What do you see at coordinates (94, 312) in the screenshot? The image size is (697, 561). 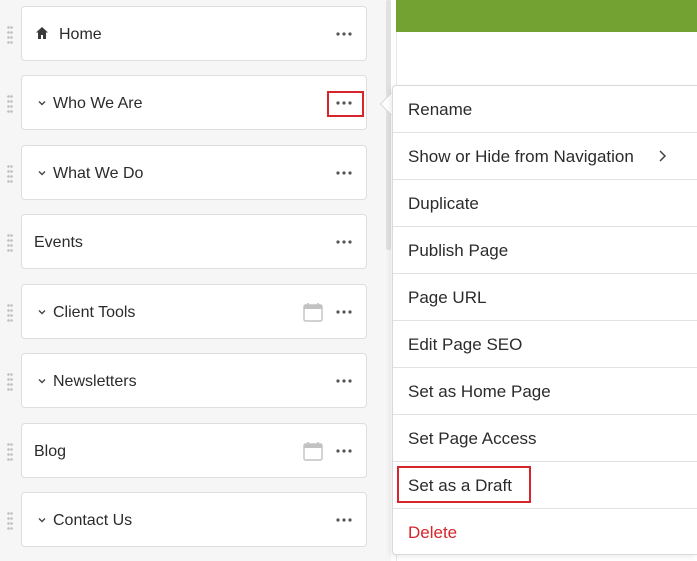 I see `page-item-label: Client Tools` at bounding box center [94, 312].